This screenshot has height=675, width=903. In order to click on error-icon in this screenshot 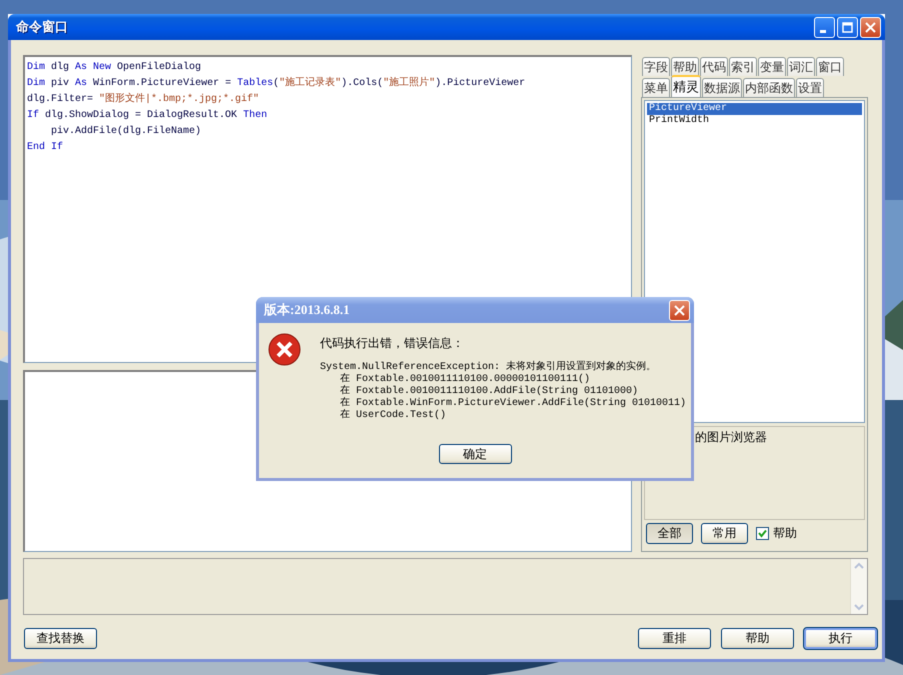, I will do `click(284, 349)`.